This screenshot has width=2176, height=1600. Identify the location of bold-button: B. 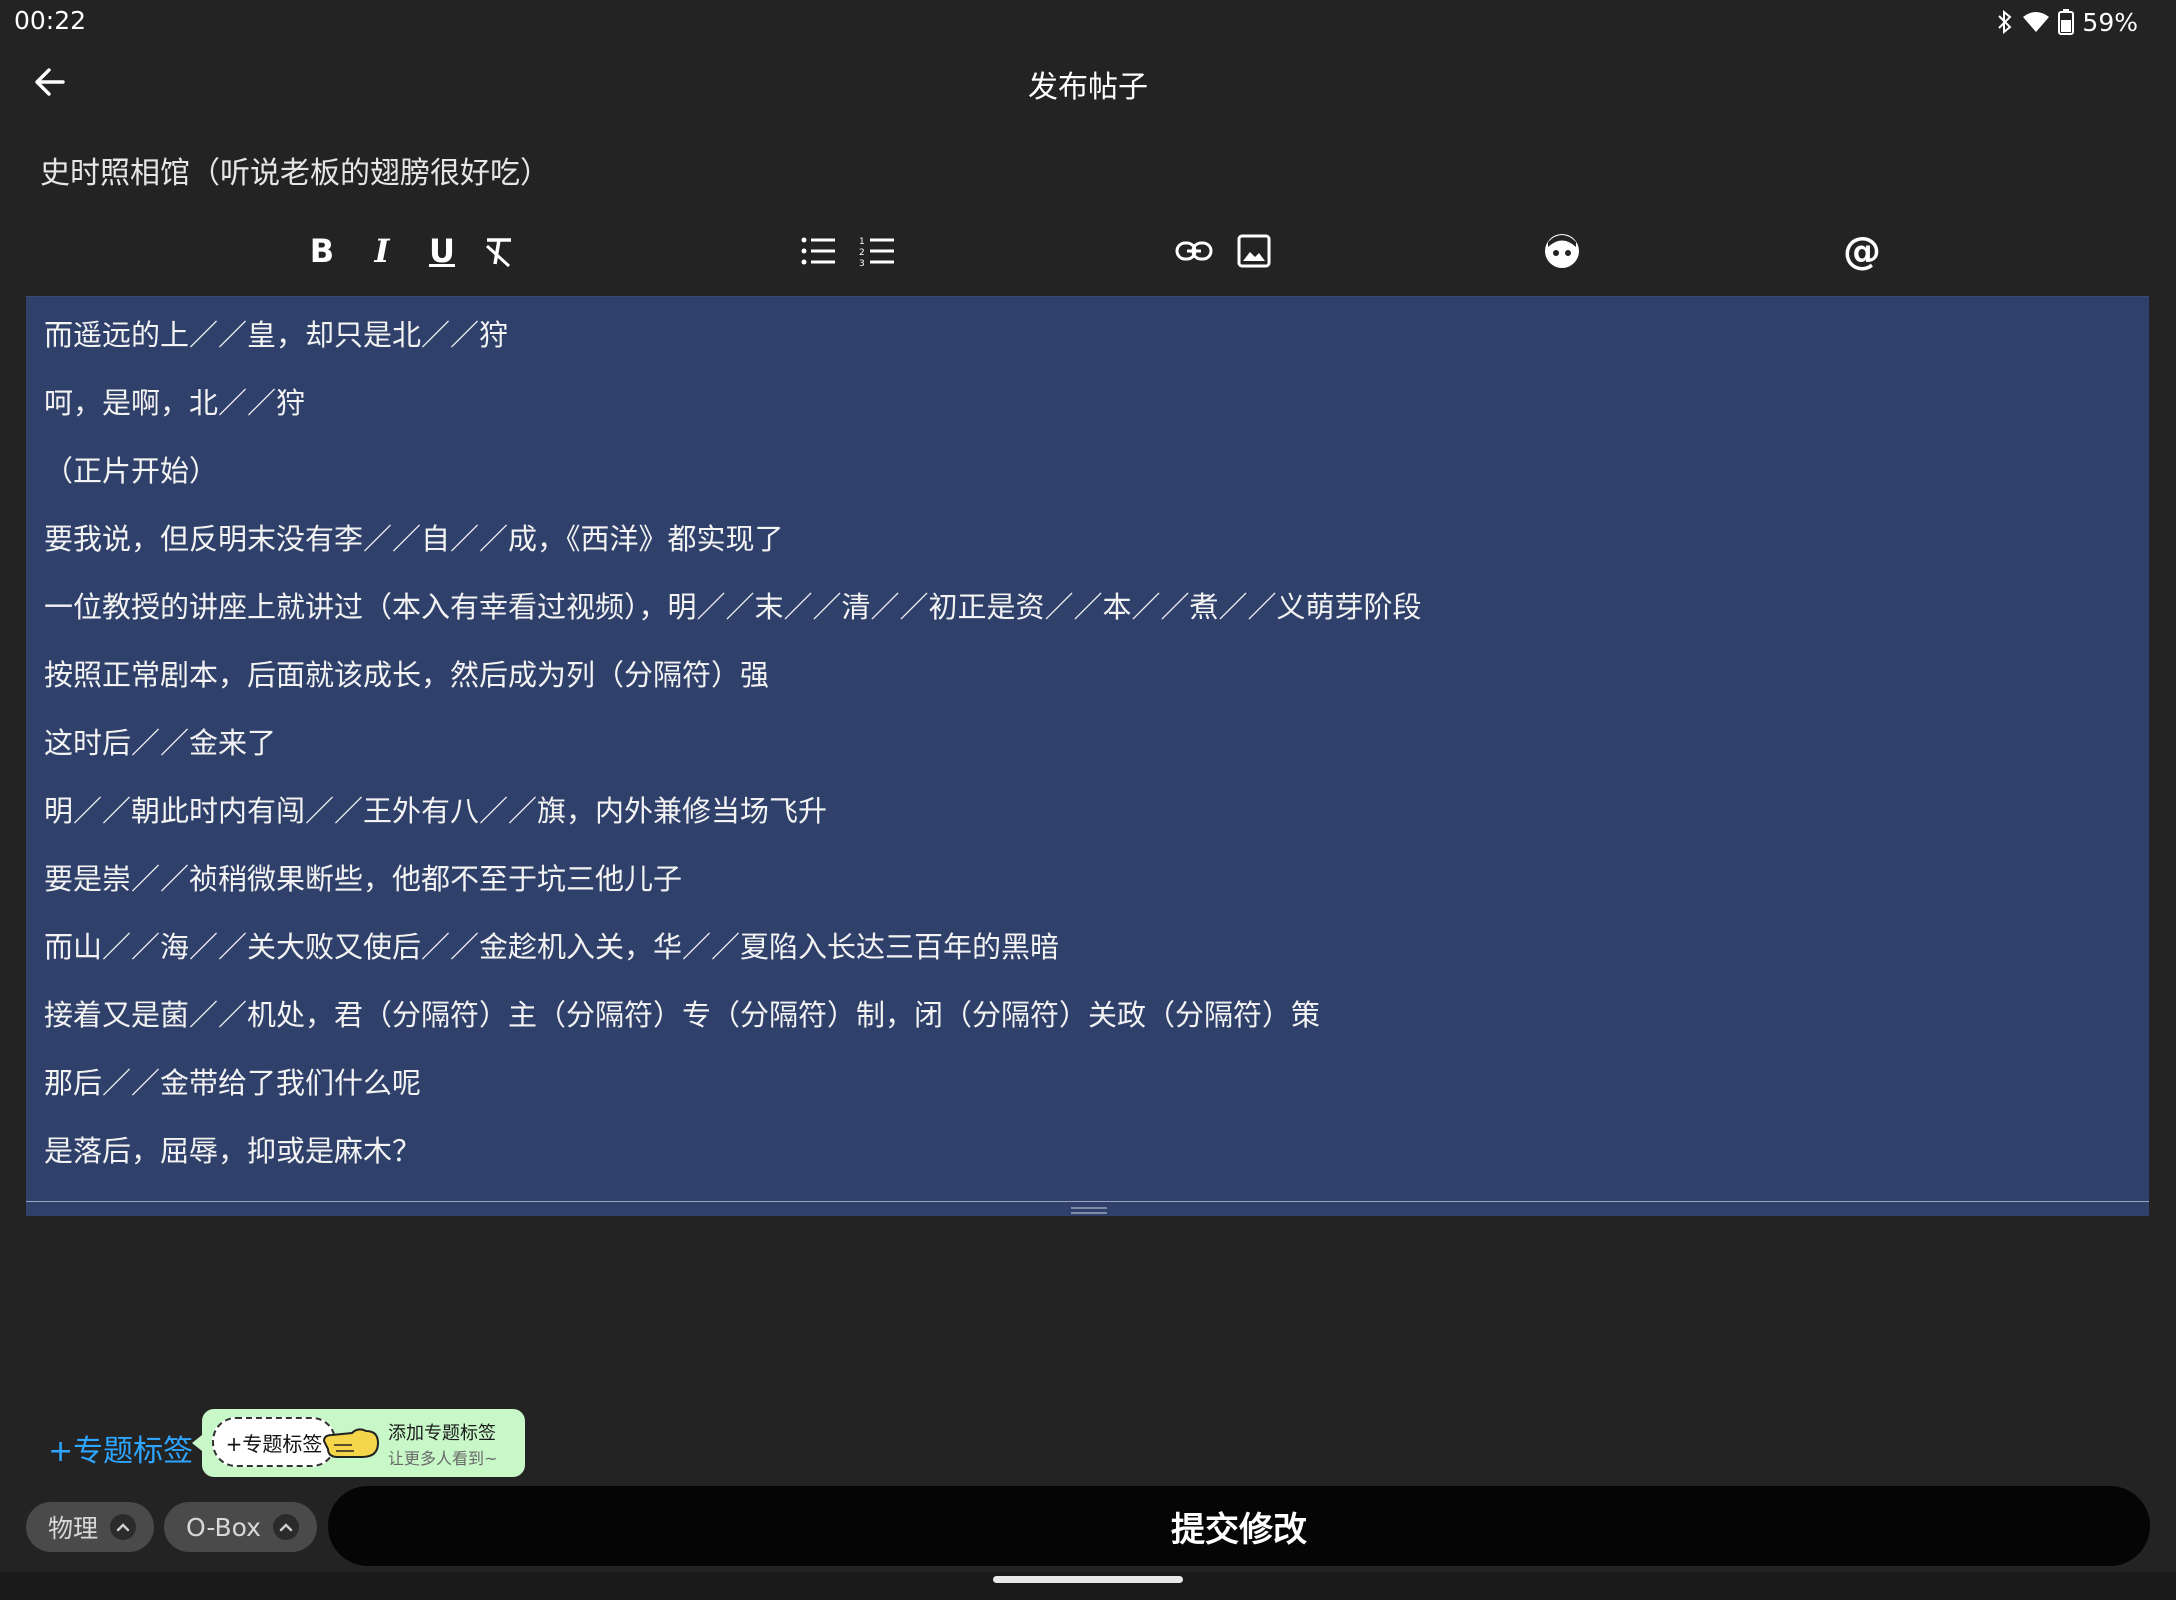
(322, 251).